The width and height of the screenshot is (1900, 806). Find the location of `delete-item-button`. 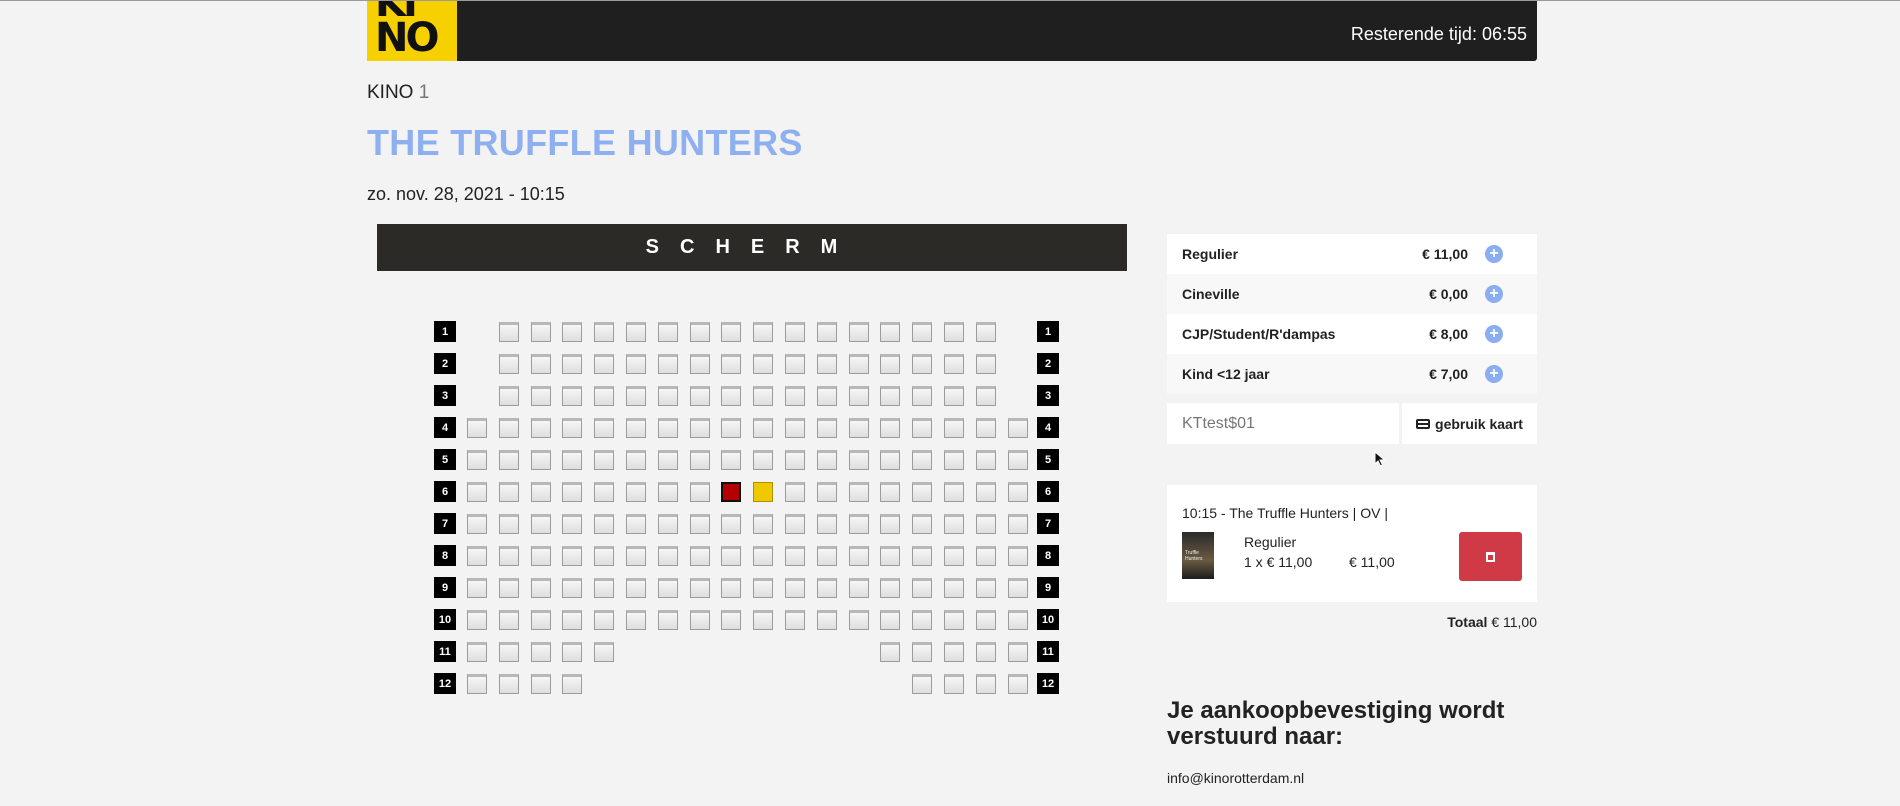

delete-item-button is located at coordinates (1490, 556).